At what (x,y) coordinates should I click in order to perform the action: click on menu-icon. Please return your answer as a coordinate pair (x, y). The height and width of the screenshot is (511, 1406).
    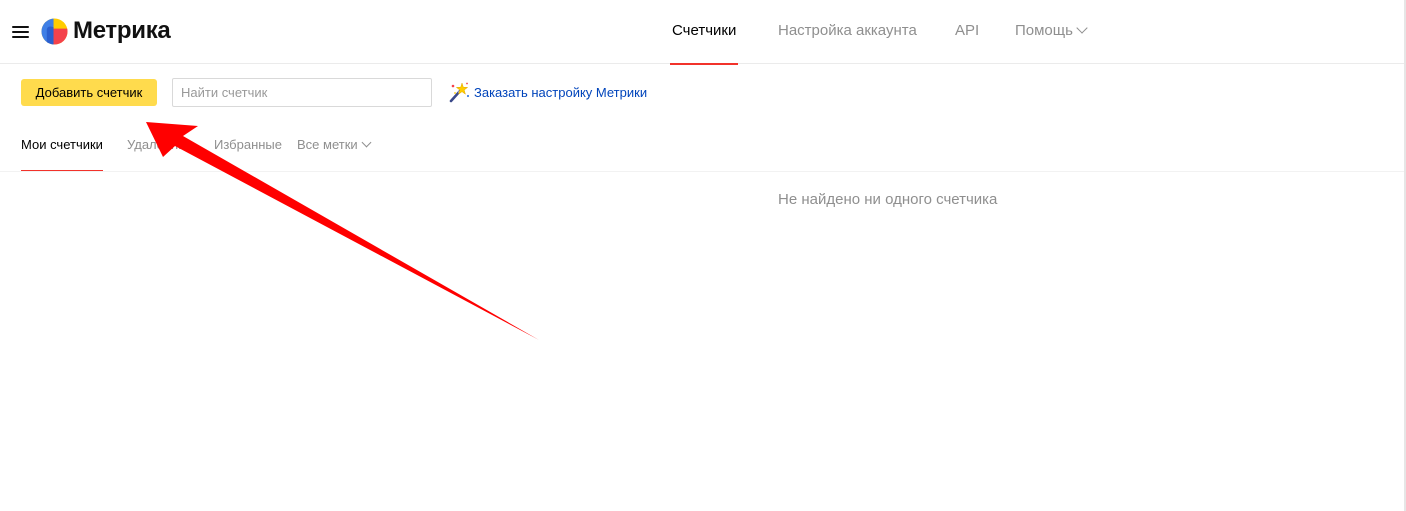
    Looking at the image, I should click on (21, 32).